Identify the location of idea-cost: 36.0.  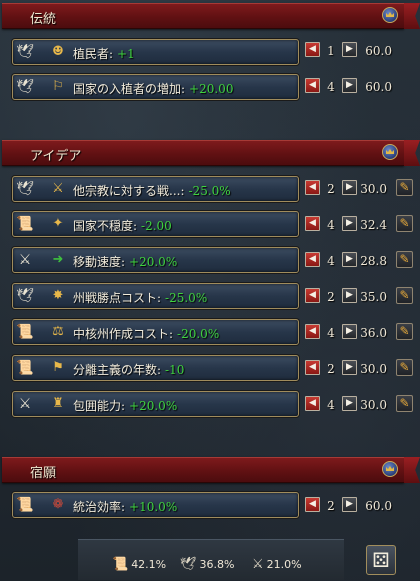
(373, 333).